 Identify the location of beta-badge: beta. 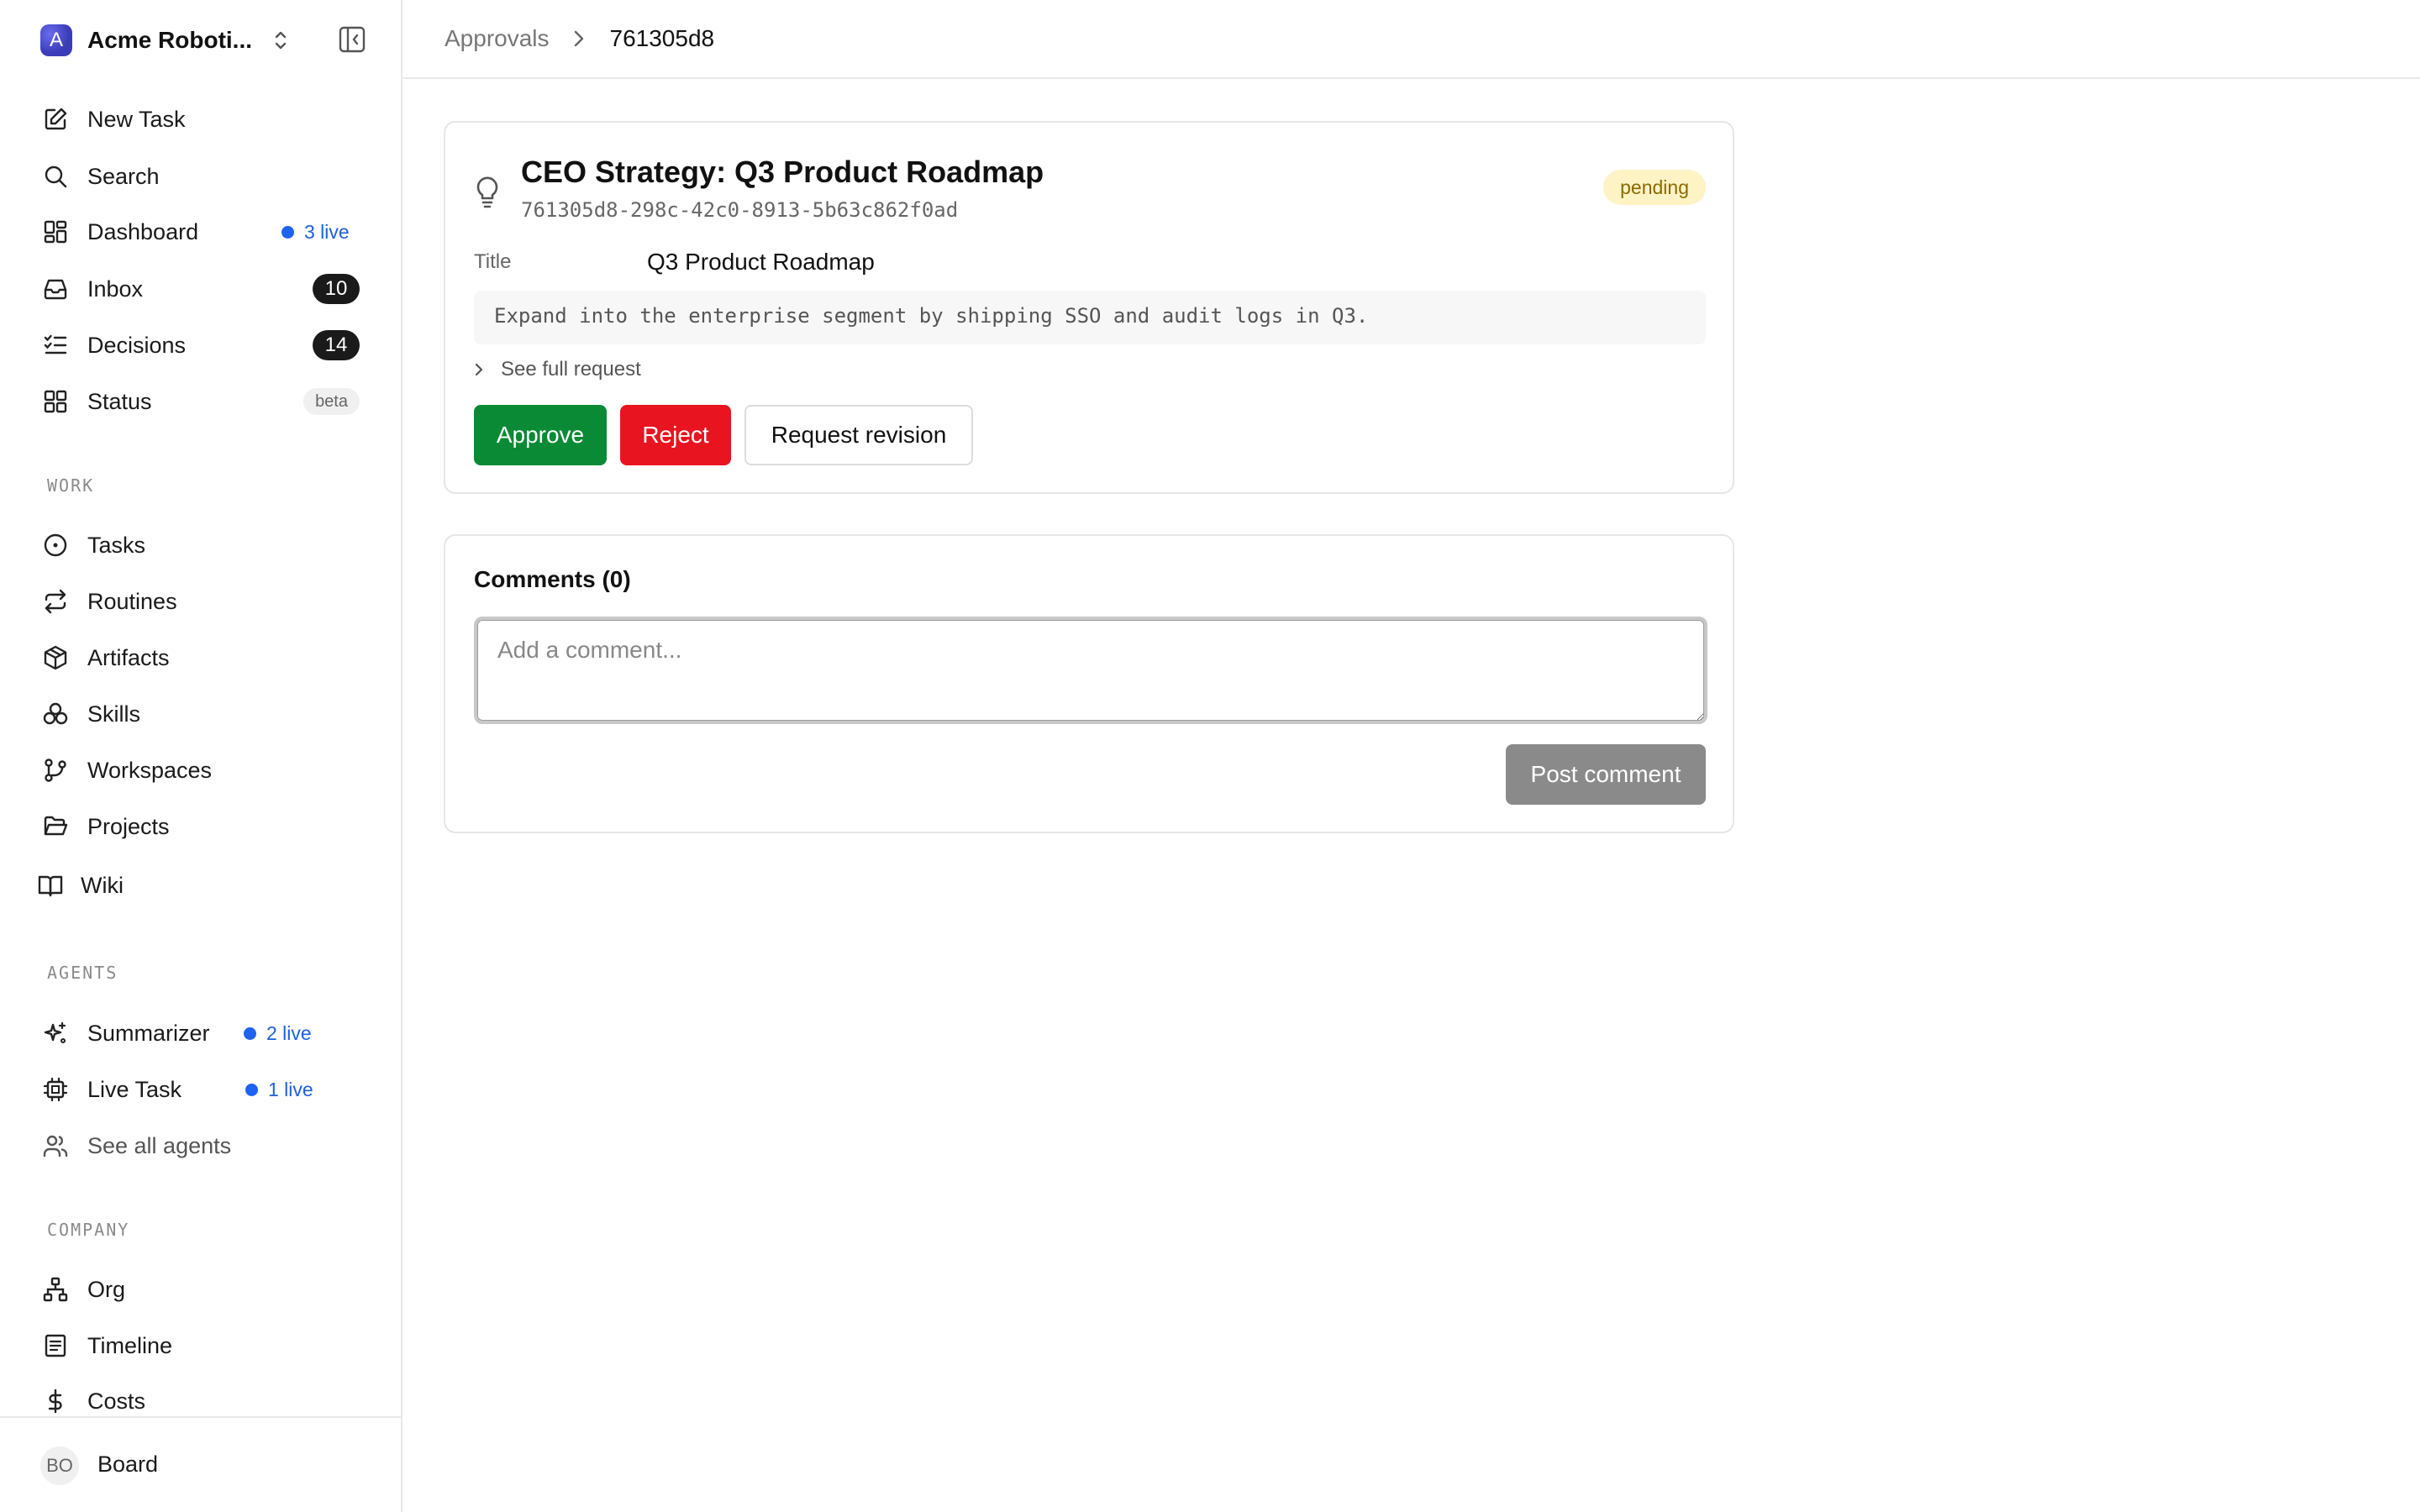
(331, 401).